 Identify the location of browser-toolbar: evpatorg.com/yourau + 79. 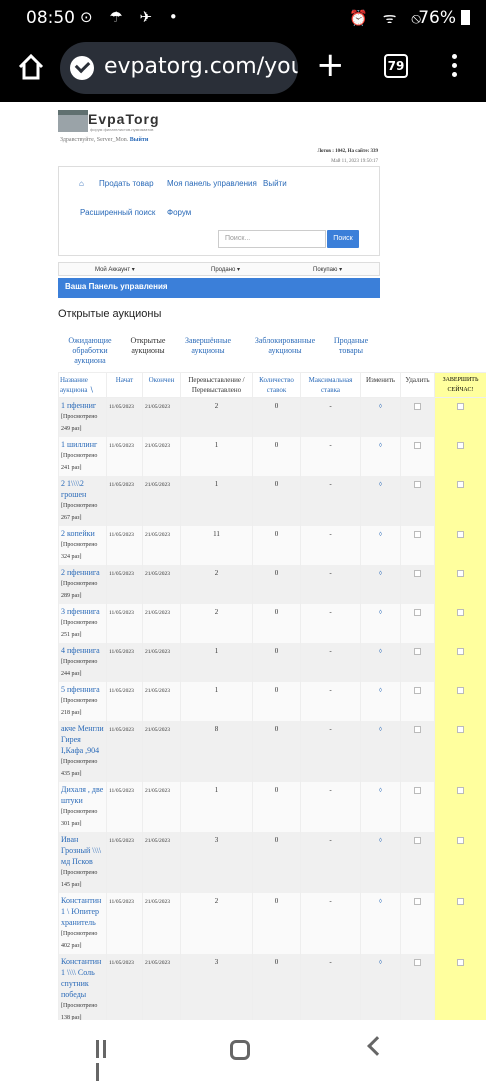
(243, 69).